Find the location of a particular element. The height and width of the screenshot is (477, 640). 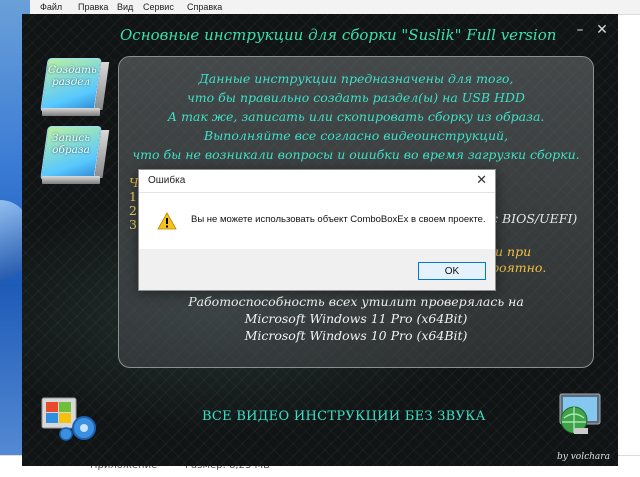

note-fragment-1: и при is located at coordinates (513, 251).